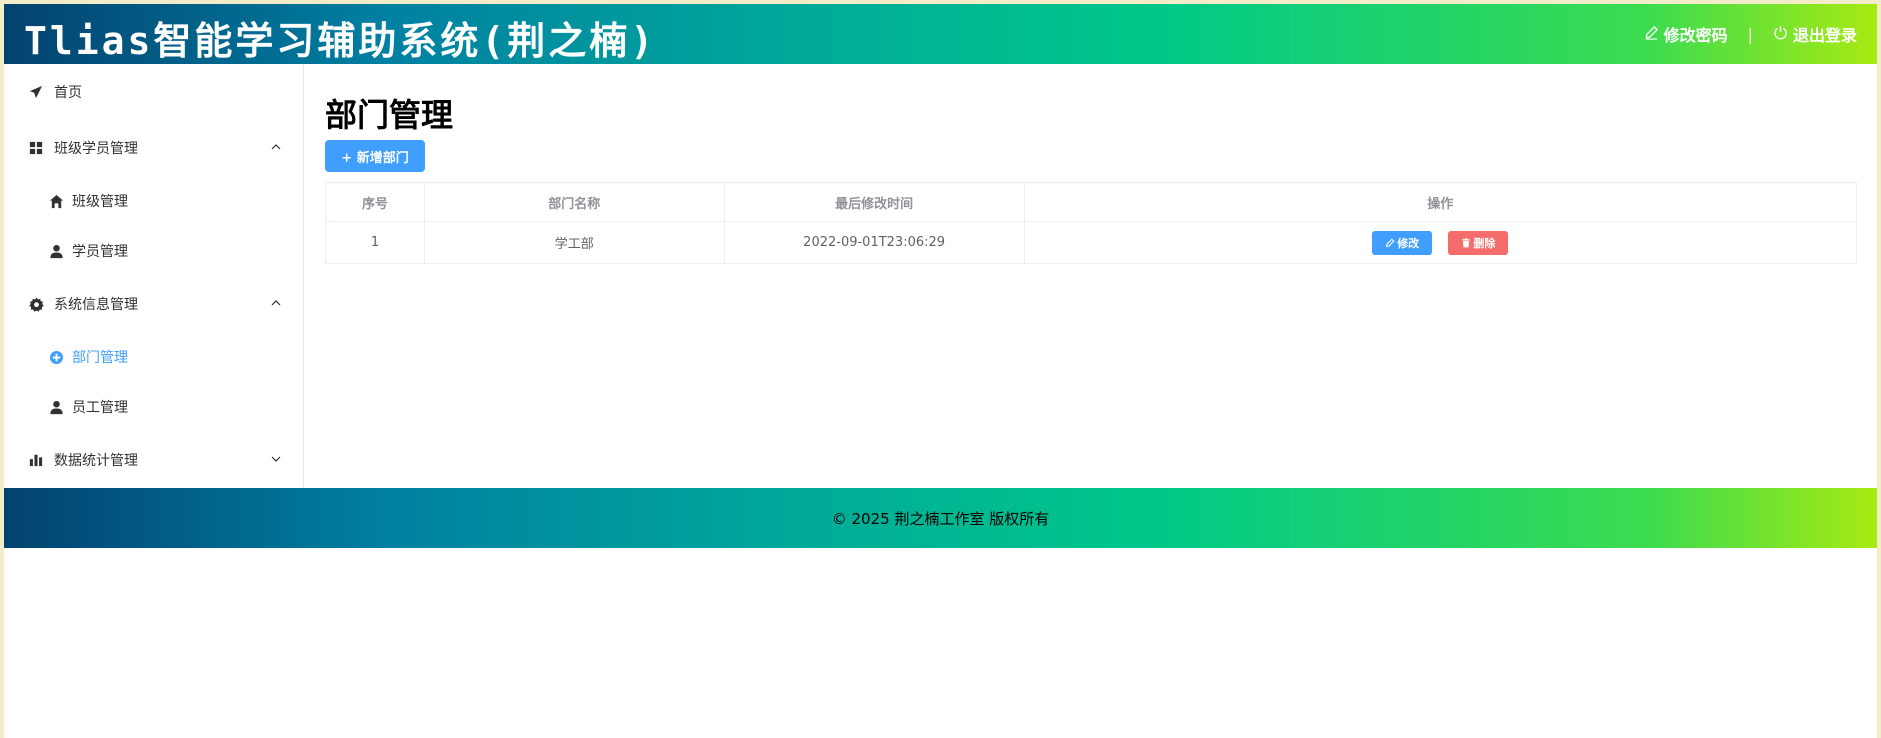 Image resolution: width=1881 pixels, height=738 pixels. What do you see at coordinates (1780, 34) in the screenshot?
I see `power-icon` at bounding box center [1780, 34].